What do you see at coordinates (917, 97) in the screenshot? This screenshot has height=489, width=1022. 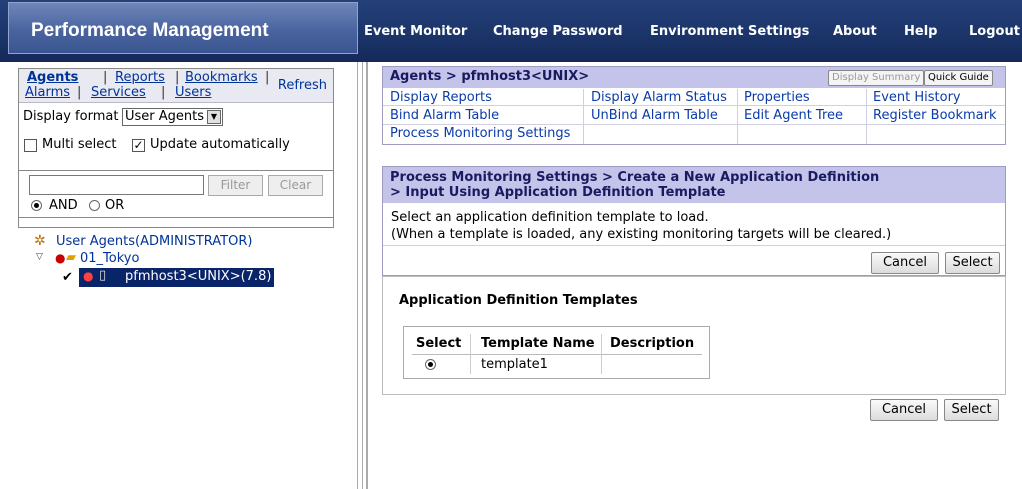 I see `event-history-link: Event History` at bounding box center [917, 97].